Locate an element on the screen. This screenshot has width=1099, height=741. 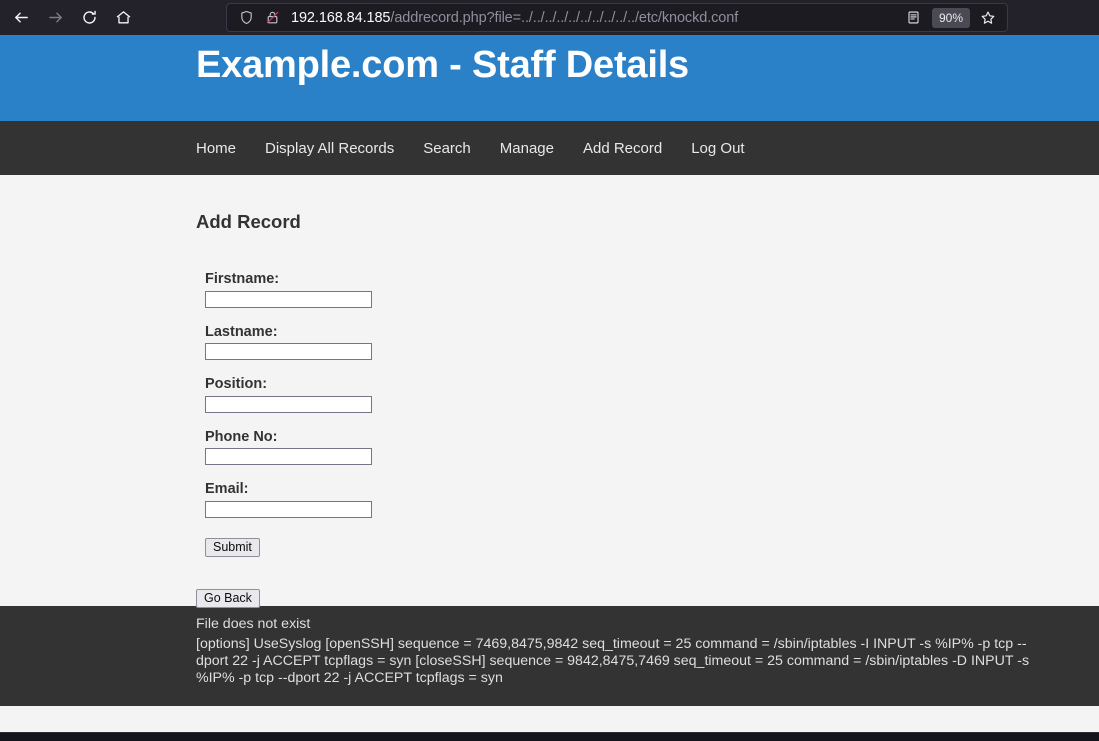
submit-button: Submit is located at coordinates (232, 547).